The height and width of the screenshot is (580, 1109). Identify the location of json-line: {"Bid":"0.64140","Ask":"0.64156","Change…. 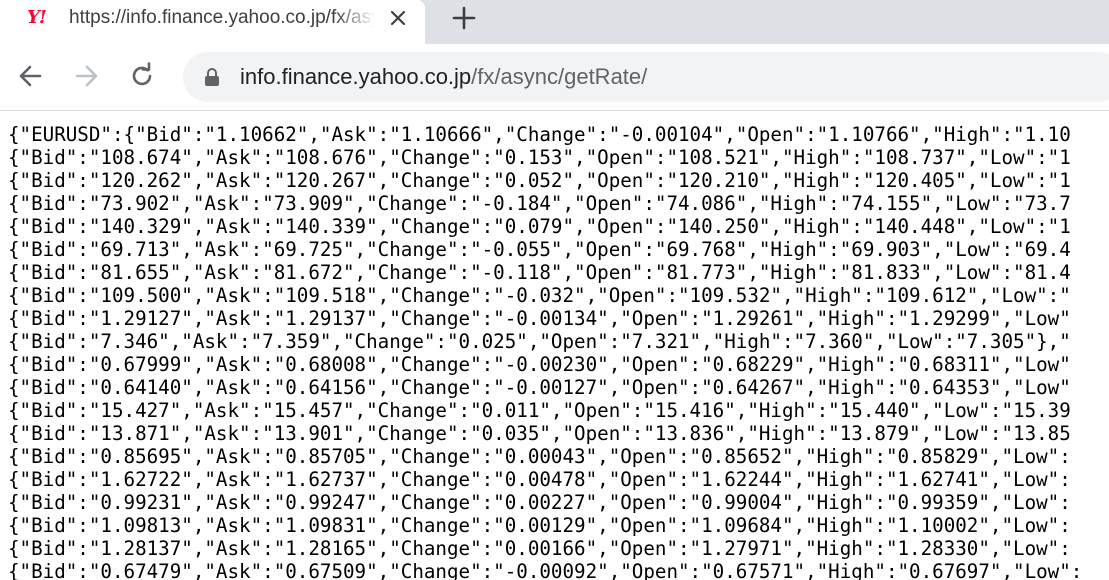
(539, 387).